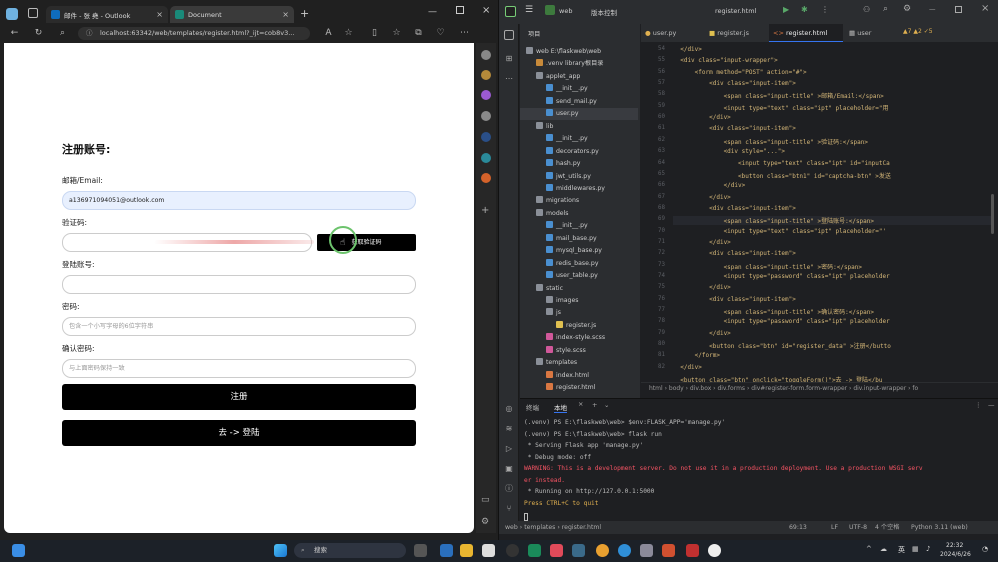 This screenshot has width=998, height=562. What do you see at coordinates (735, 11) in the screenshot?
I see `run-config-select: register.html` at bounding box center [735, 11].